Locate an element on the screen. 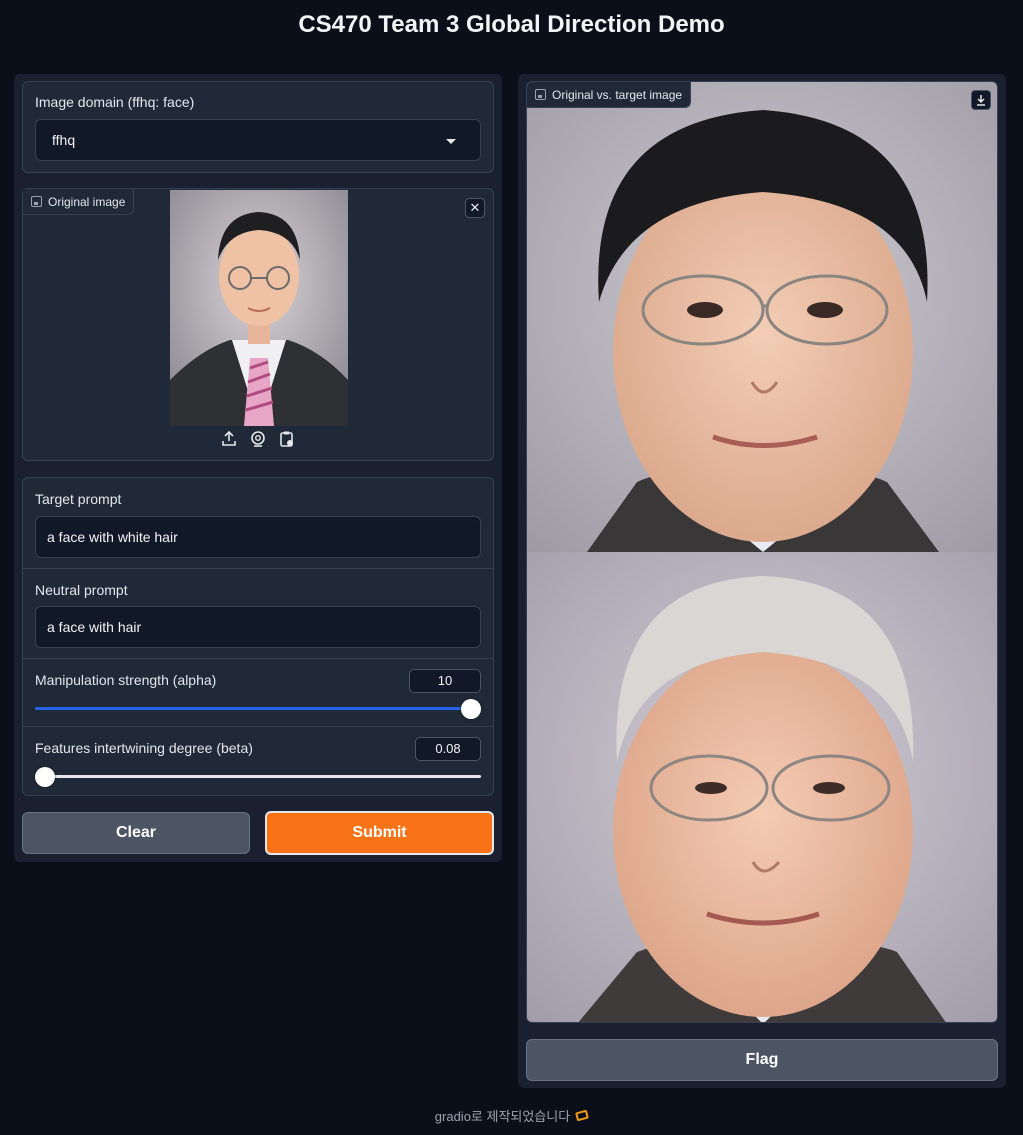  alpha-label: Manipulation strength (alpha) is located at coordinates (126, 680).